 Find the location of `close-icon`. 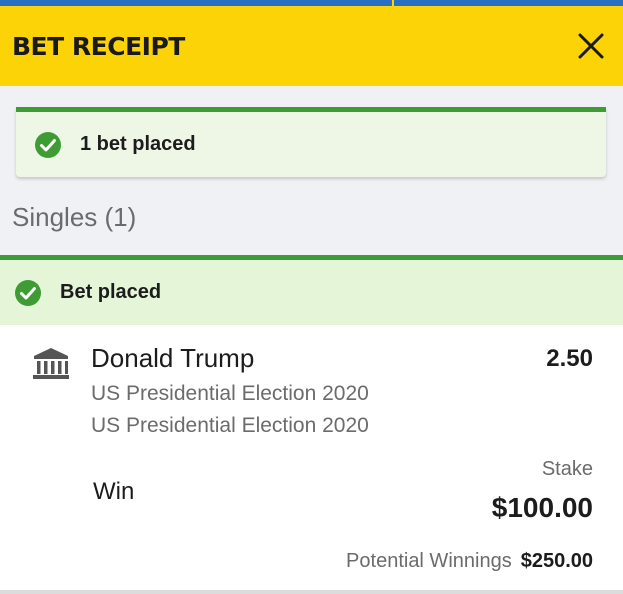

close-icon is located at coordinates (591, 46).